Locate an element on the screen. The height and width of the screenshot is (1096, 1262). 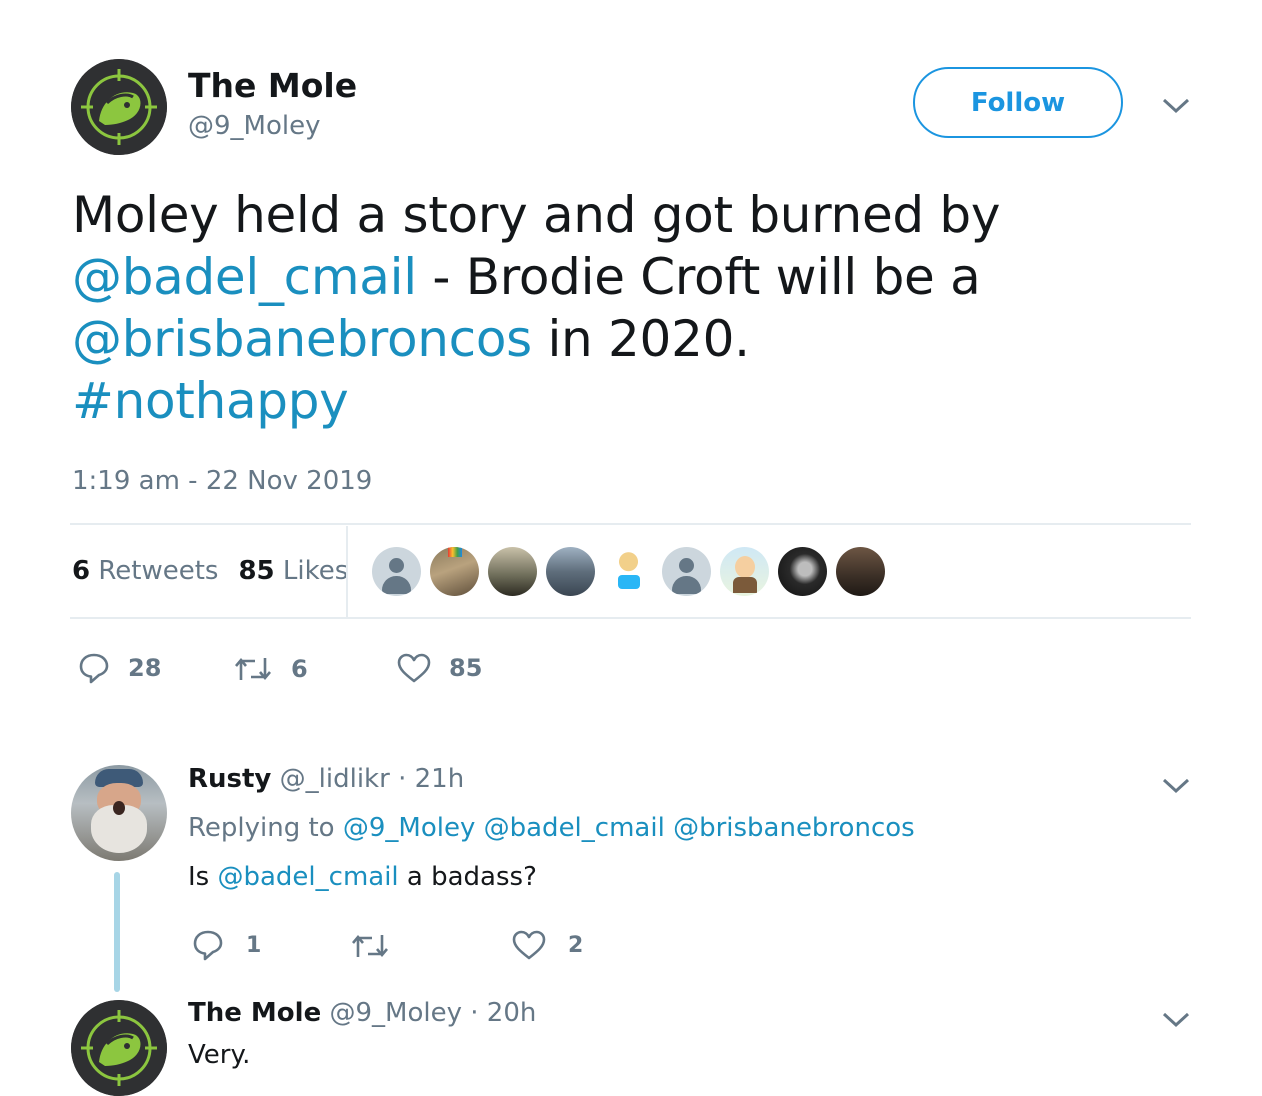
reply-author-handle: @9_Moley is located at coordinates (395, 1013).